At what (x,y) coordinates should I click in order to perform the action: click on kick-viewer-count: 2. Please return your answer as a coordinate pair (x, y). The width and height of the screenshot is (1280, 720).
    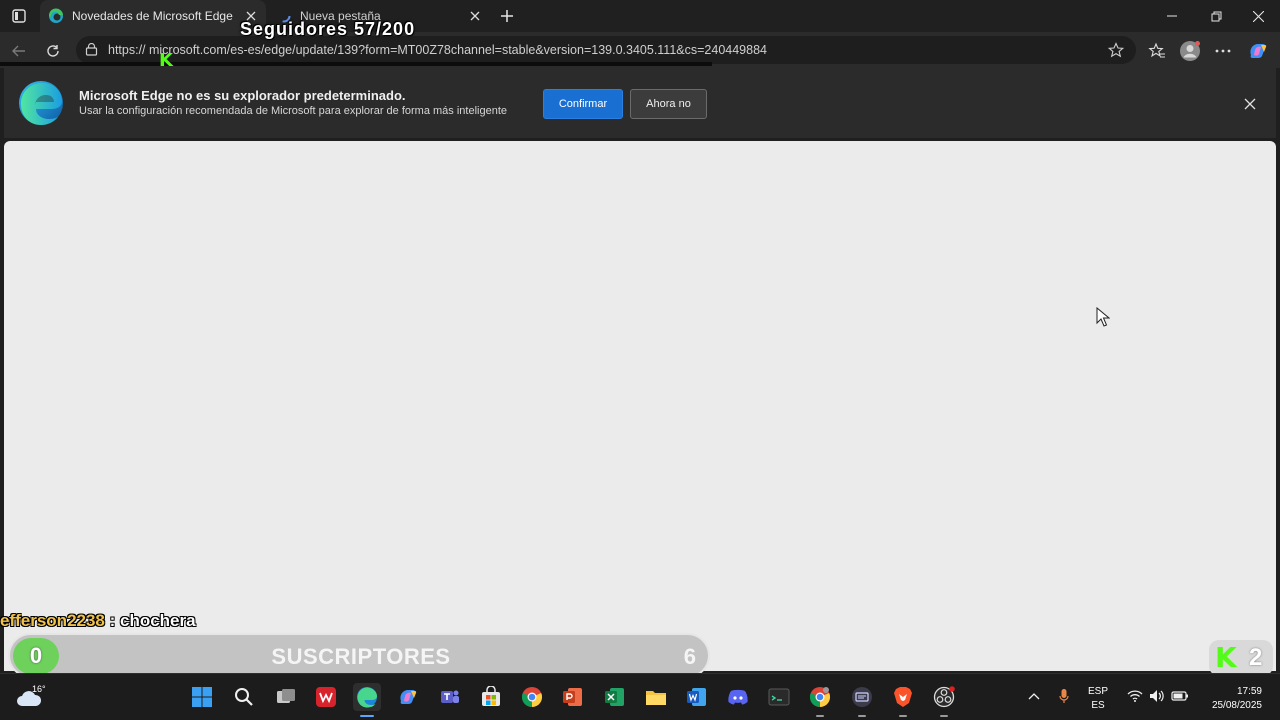
    Looking at the image, I should click on (1256, 657).